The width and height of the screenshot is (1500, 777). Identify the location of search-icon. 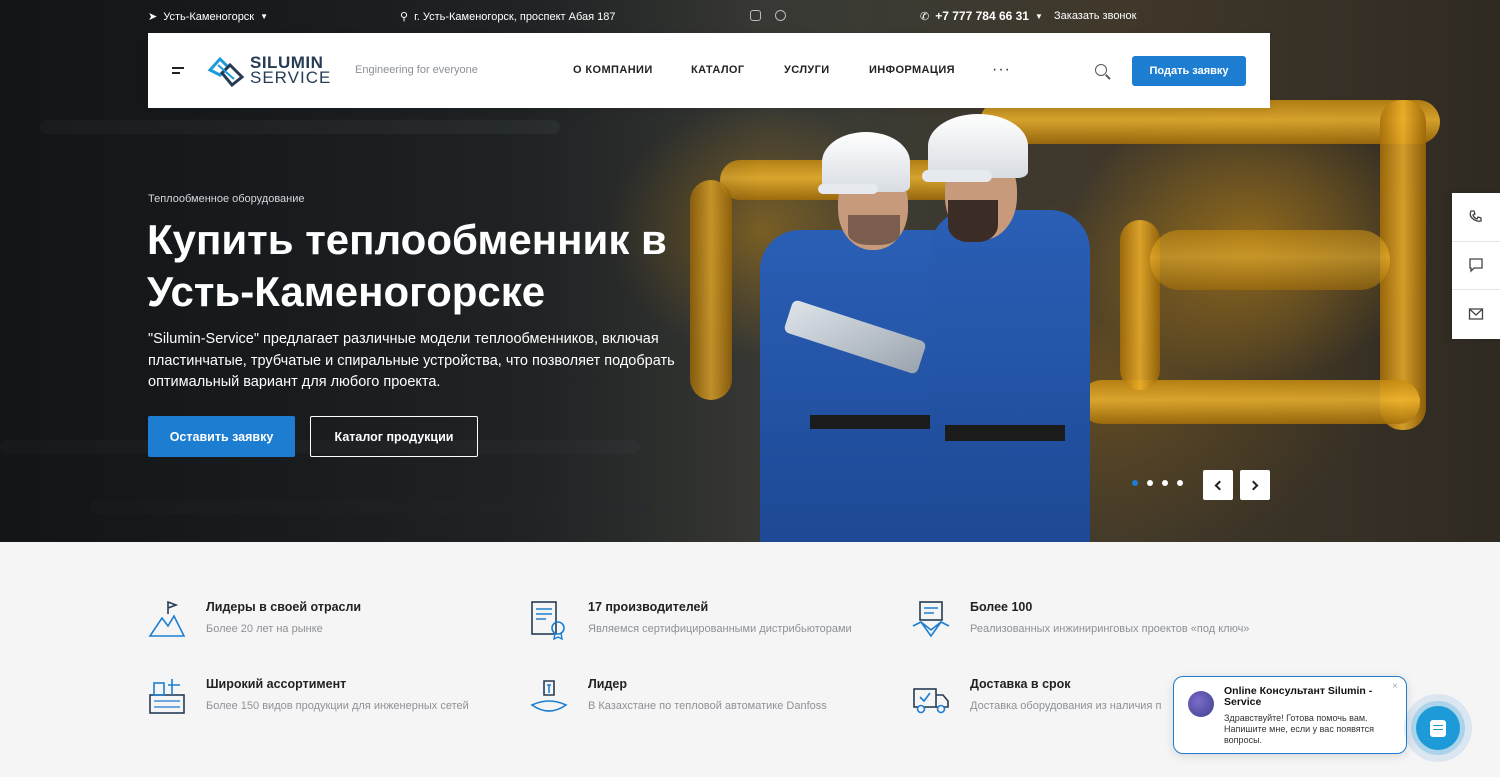
(1101, 70).